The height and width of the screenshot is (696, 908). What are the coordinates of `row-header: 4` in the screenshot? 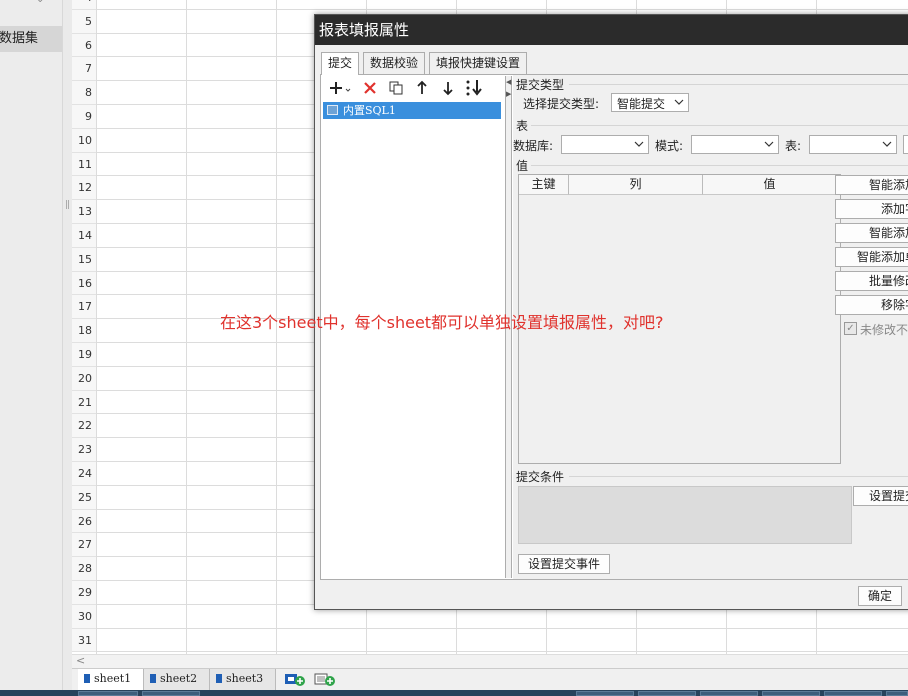 It's located at (84, 5).